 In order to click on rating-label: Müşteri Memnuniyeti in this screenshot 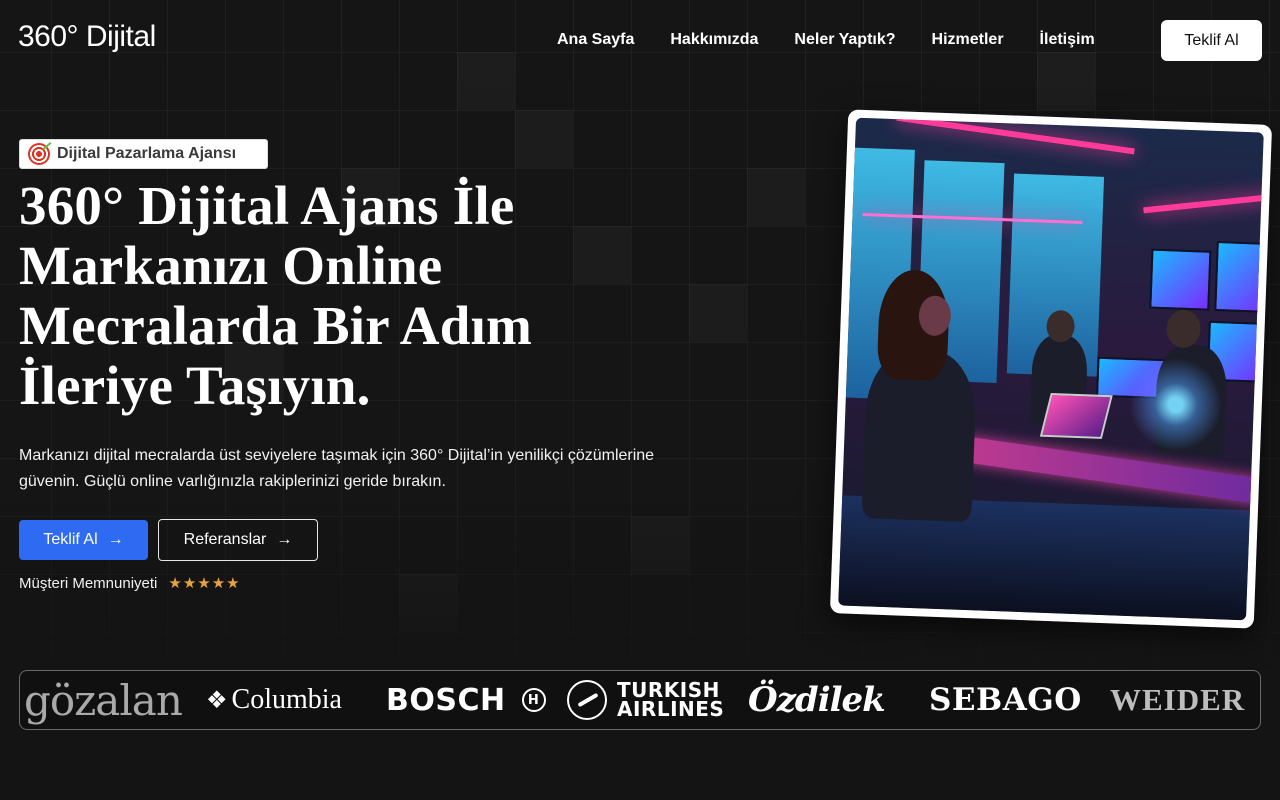, I will do `click(88, 583)`.